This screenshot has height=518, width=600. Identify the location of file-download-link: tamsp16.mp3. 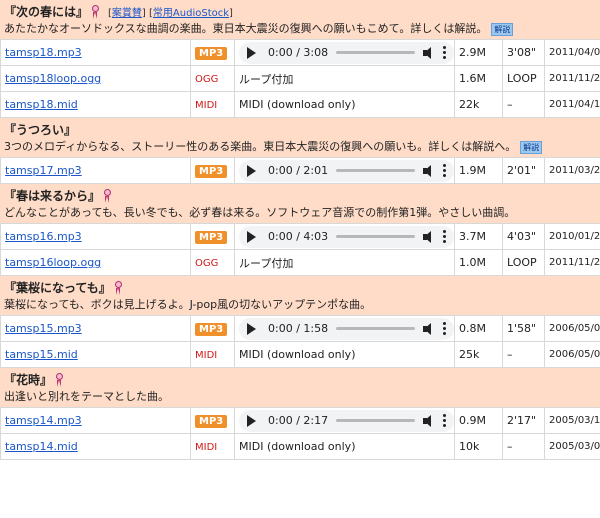
(43, 236).